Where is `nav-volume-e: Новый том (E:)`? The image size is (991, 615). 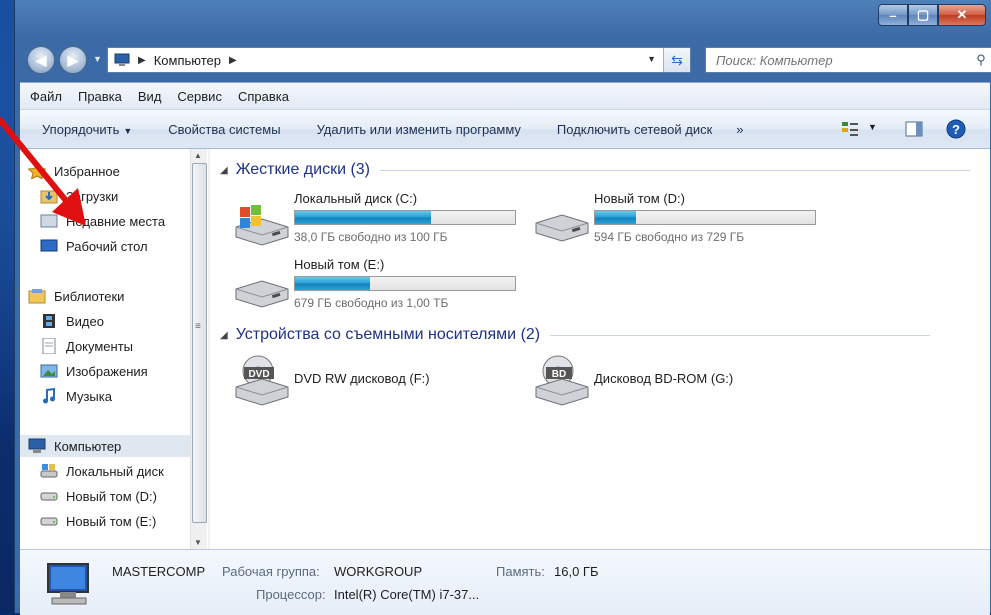 nav-volume-e: Новый том (E:) is located at coordinates (113, 521).